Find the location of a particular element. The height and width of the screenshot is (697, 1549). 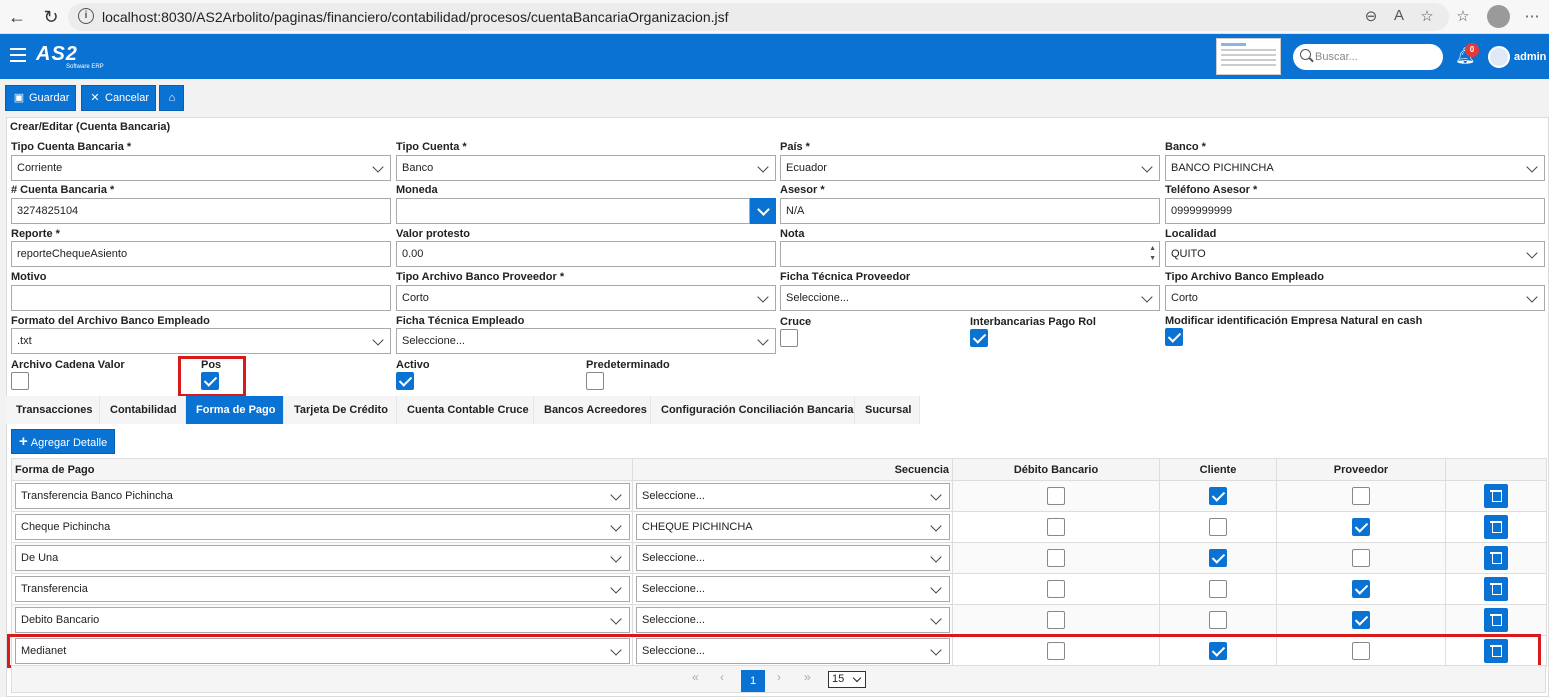

next-page-icon: › is located at coordinates (779, 677).